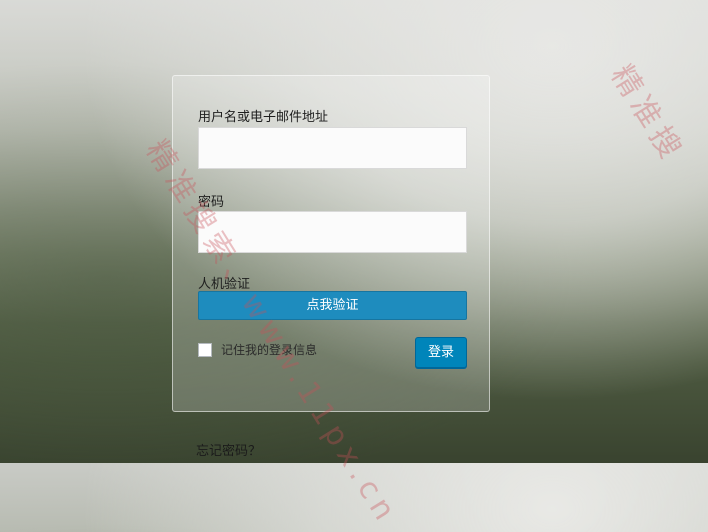  I want to click on remember-checkbox, so click(205, 349).